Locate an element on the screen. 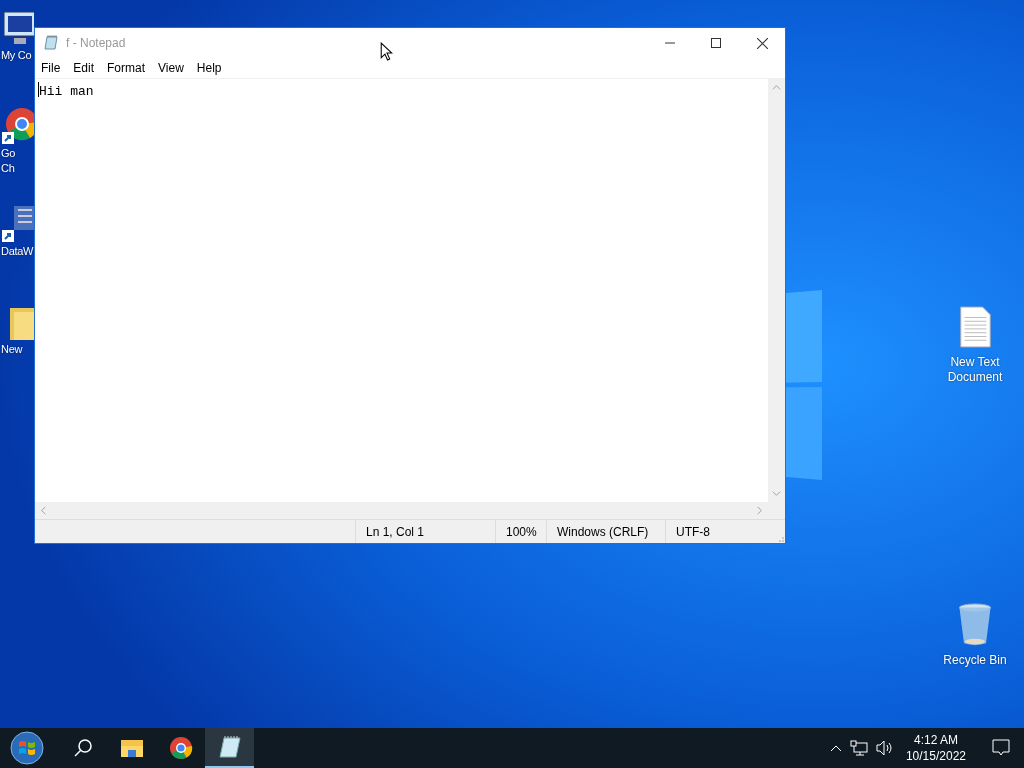 The image size is (1024, 768). desktop-icon-label: Ch is located at coordinates (7, 168).